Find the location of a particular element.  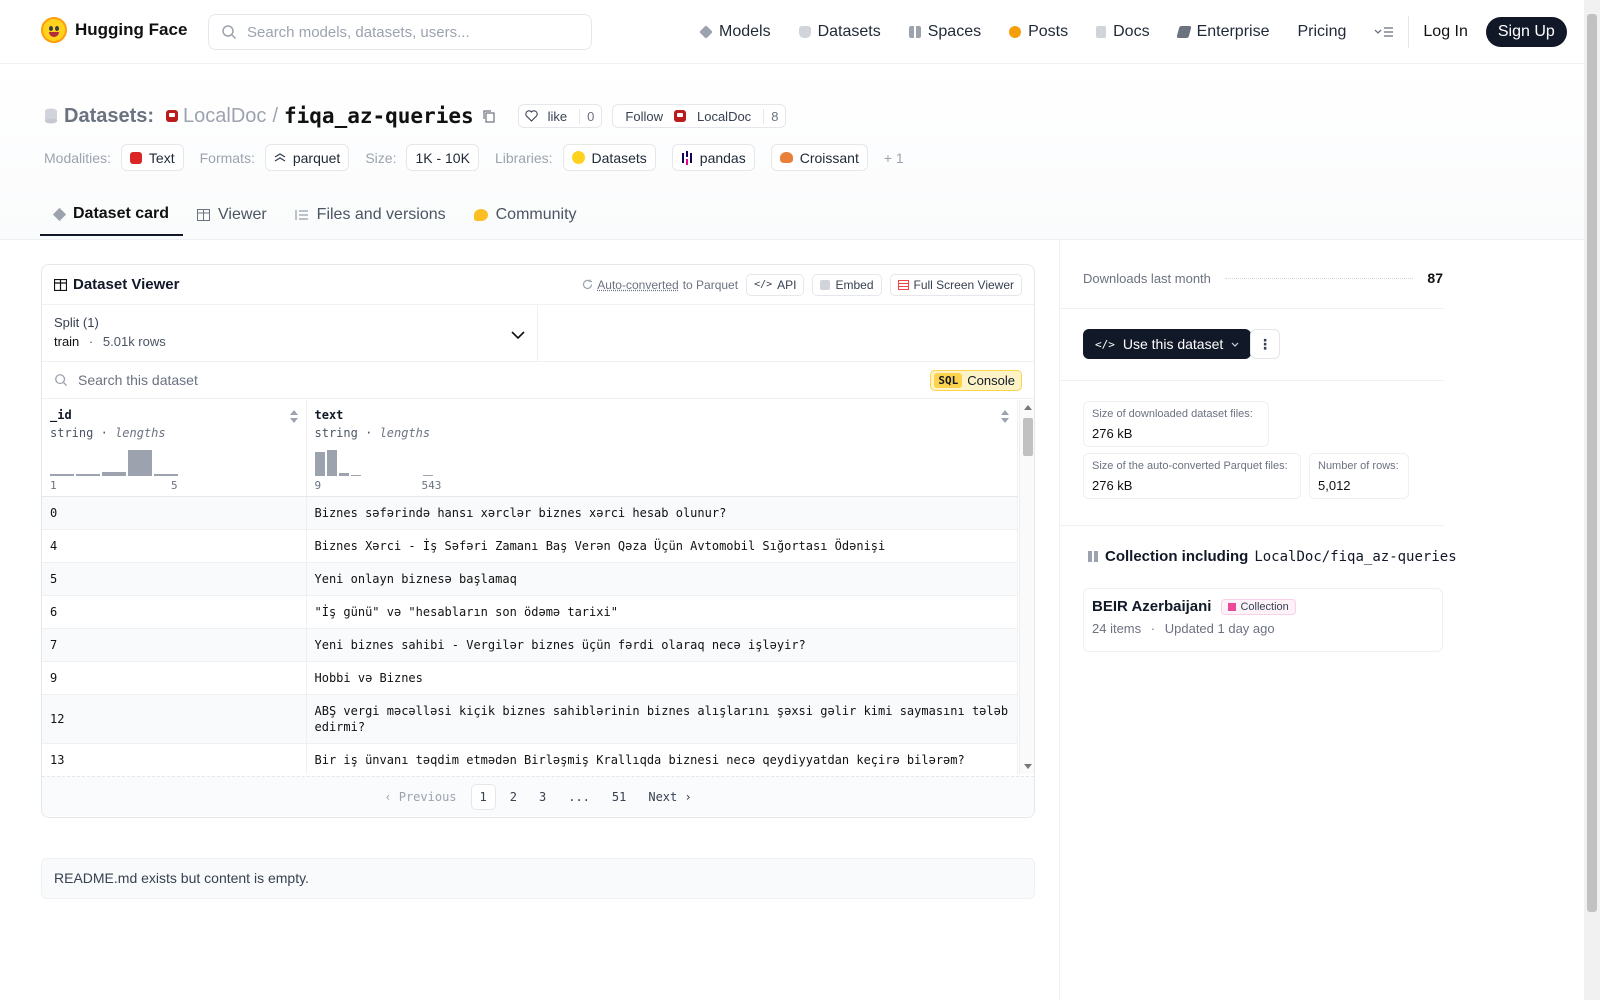

previous-page-button: ‹ Previous is located at coordinates (420, 797).